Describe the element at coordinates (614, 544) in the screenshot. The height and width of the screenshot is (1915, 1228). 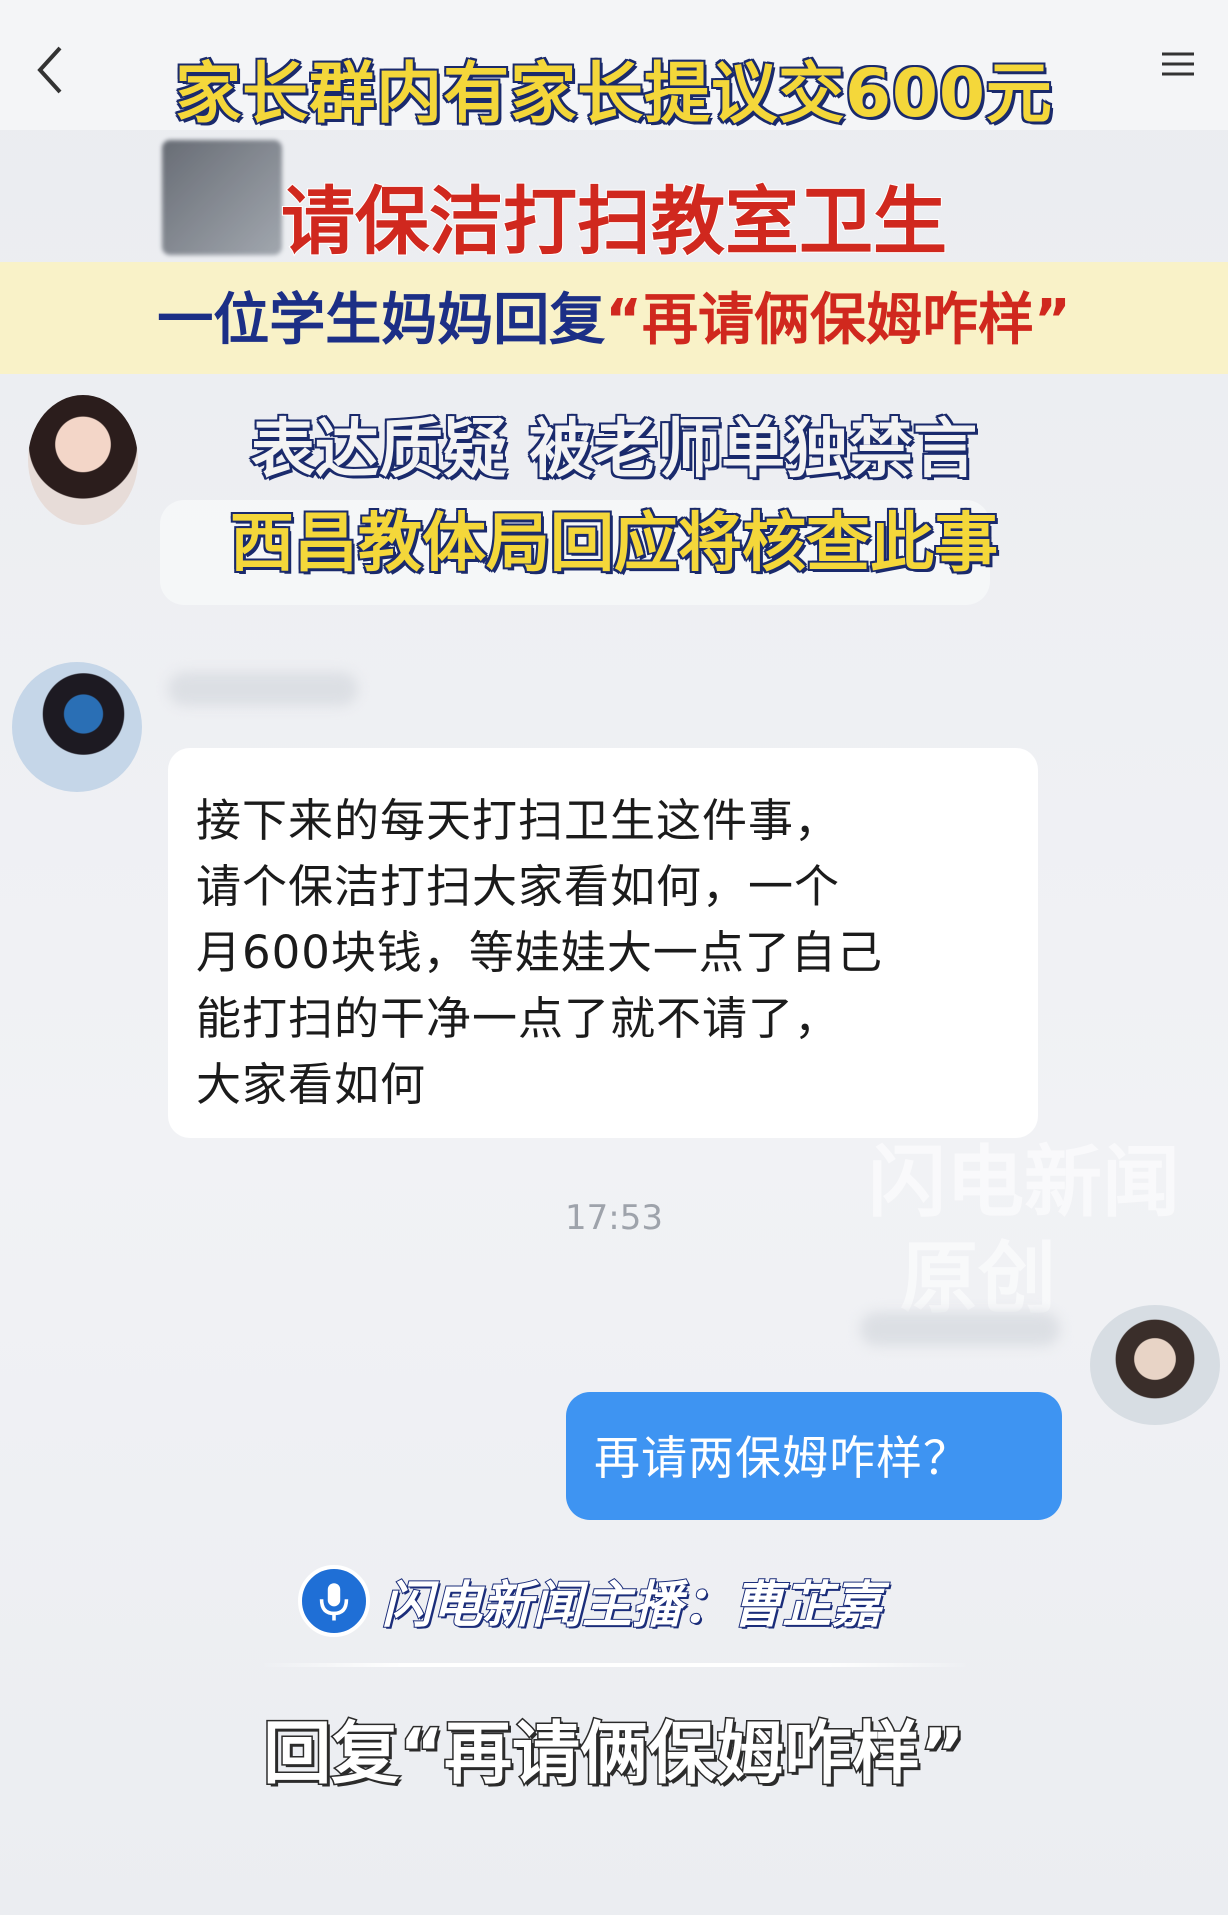
I see `headline-line-5: 西昌教体局回应将核查此事` at that location.